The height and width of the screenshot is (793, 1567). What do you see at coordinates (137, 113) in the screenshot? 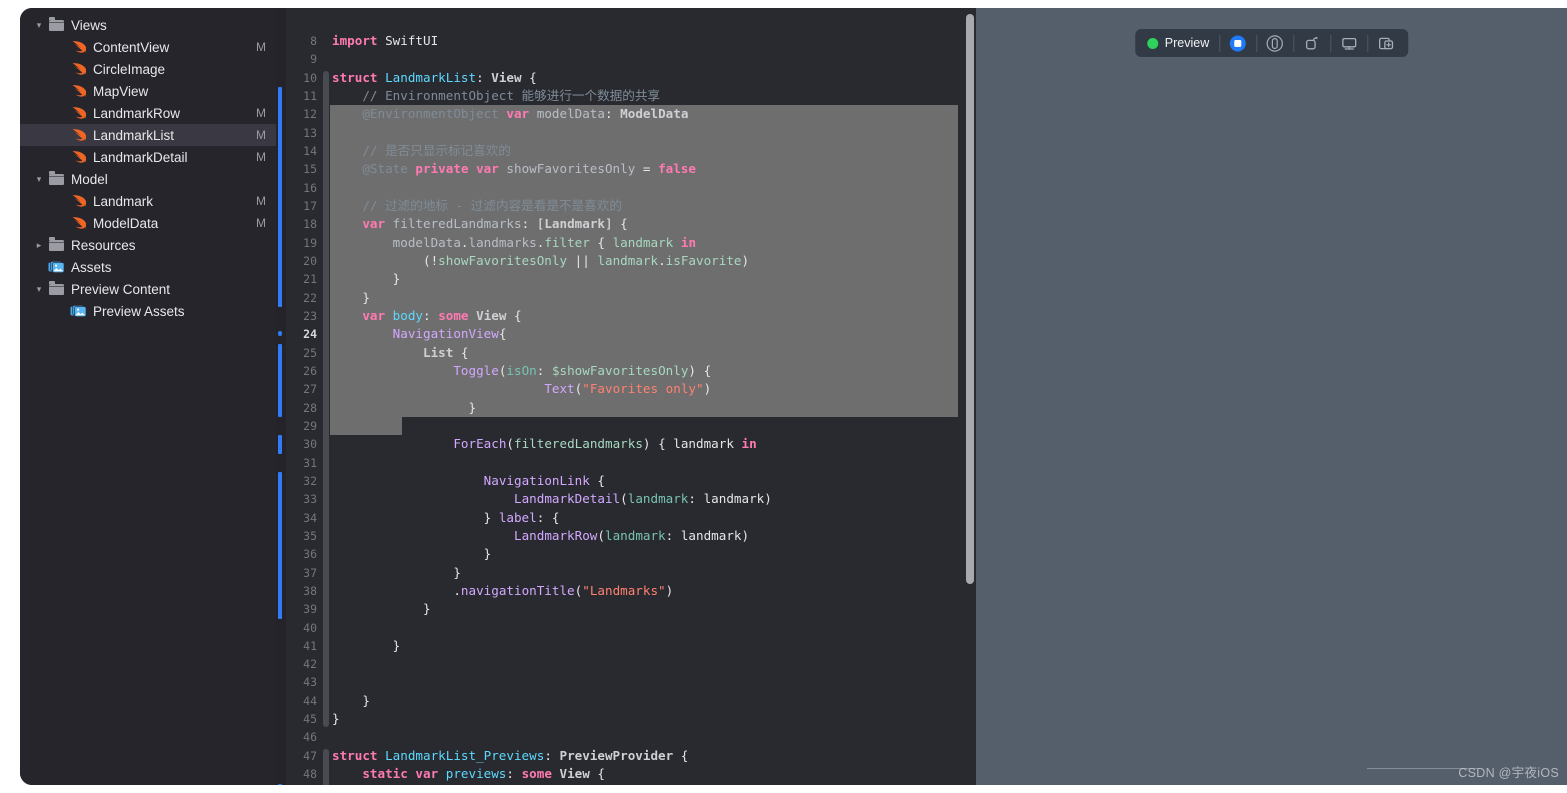
I see `sidebar-item-label: LandmarkRow` at bounding box center [137, 113].